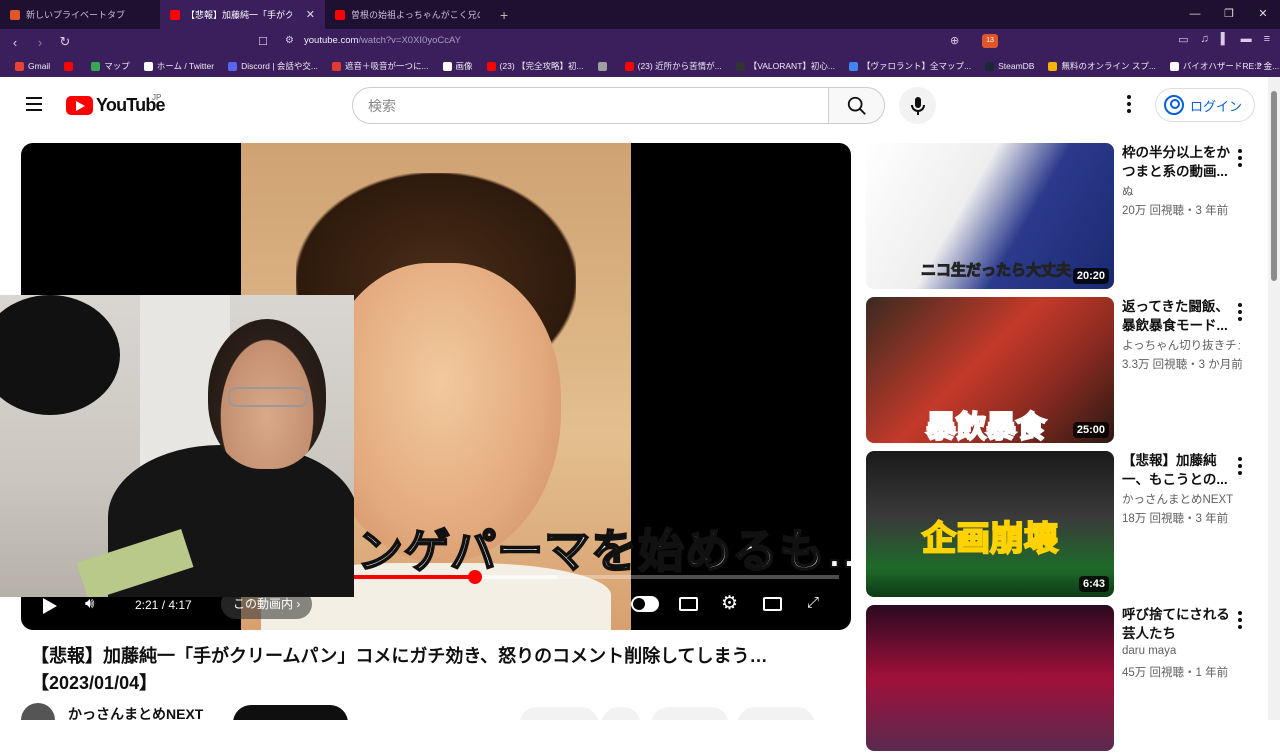  Describe the element at coordinates (436, 710) in the screenshot. I see `channel-row: かっさんまとめNEXT` at that location.